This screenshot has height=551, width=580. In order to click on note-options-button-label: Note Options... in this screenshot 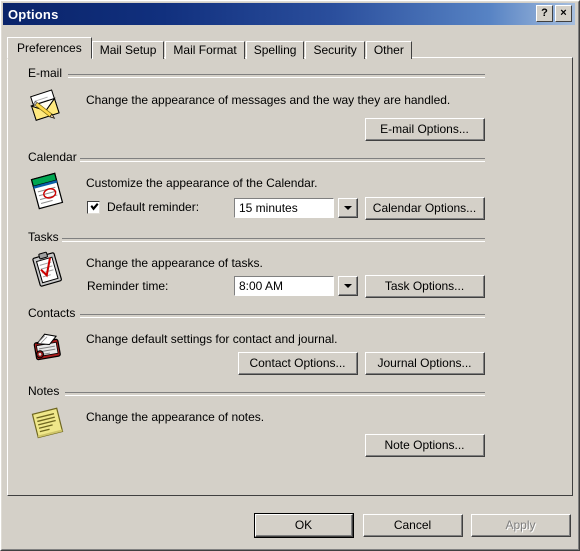, I will do `click(425, 445)`.